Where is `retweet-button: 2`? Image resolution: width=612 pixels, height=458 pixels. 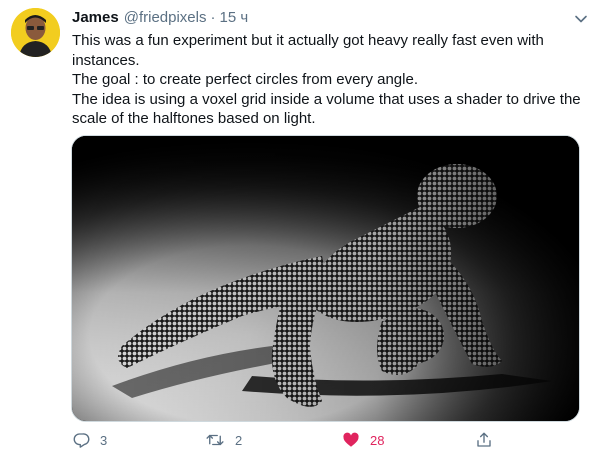
retweet-button: 2 is located at coordinates (223, 440).